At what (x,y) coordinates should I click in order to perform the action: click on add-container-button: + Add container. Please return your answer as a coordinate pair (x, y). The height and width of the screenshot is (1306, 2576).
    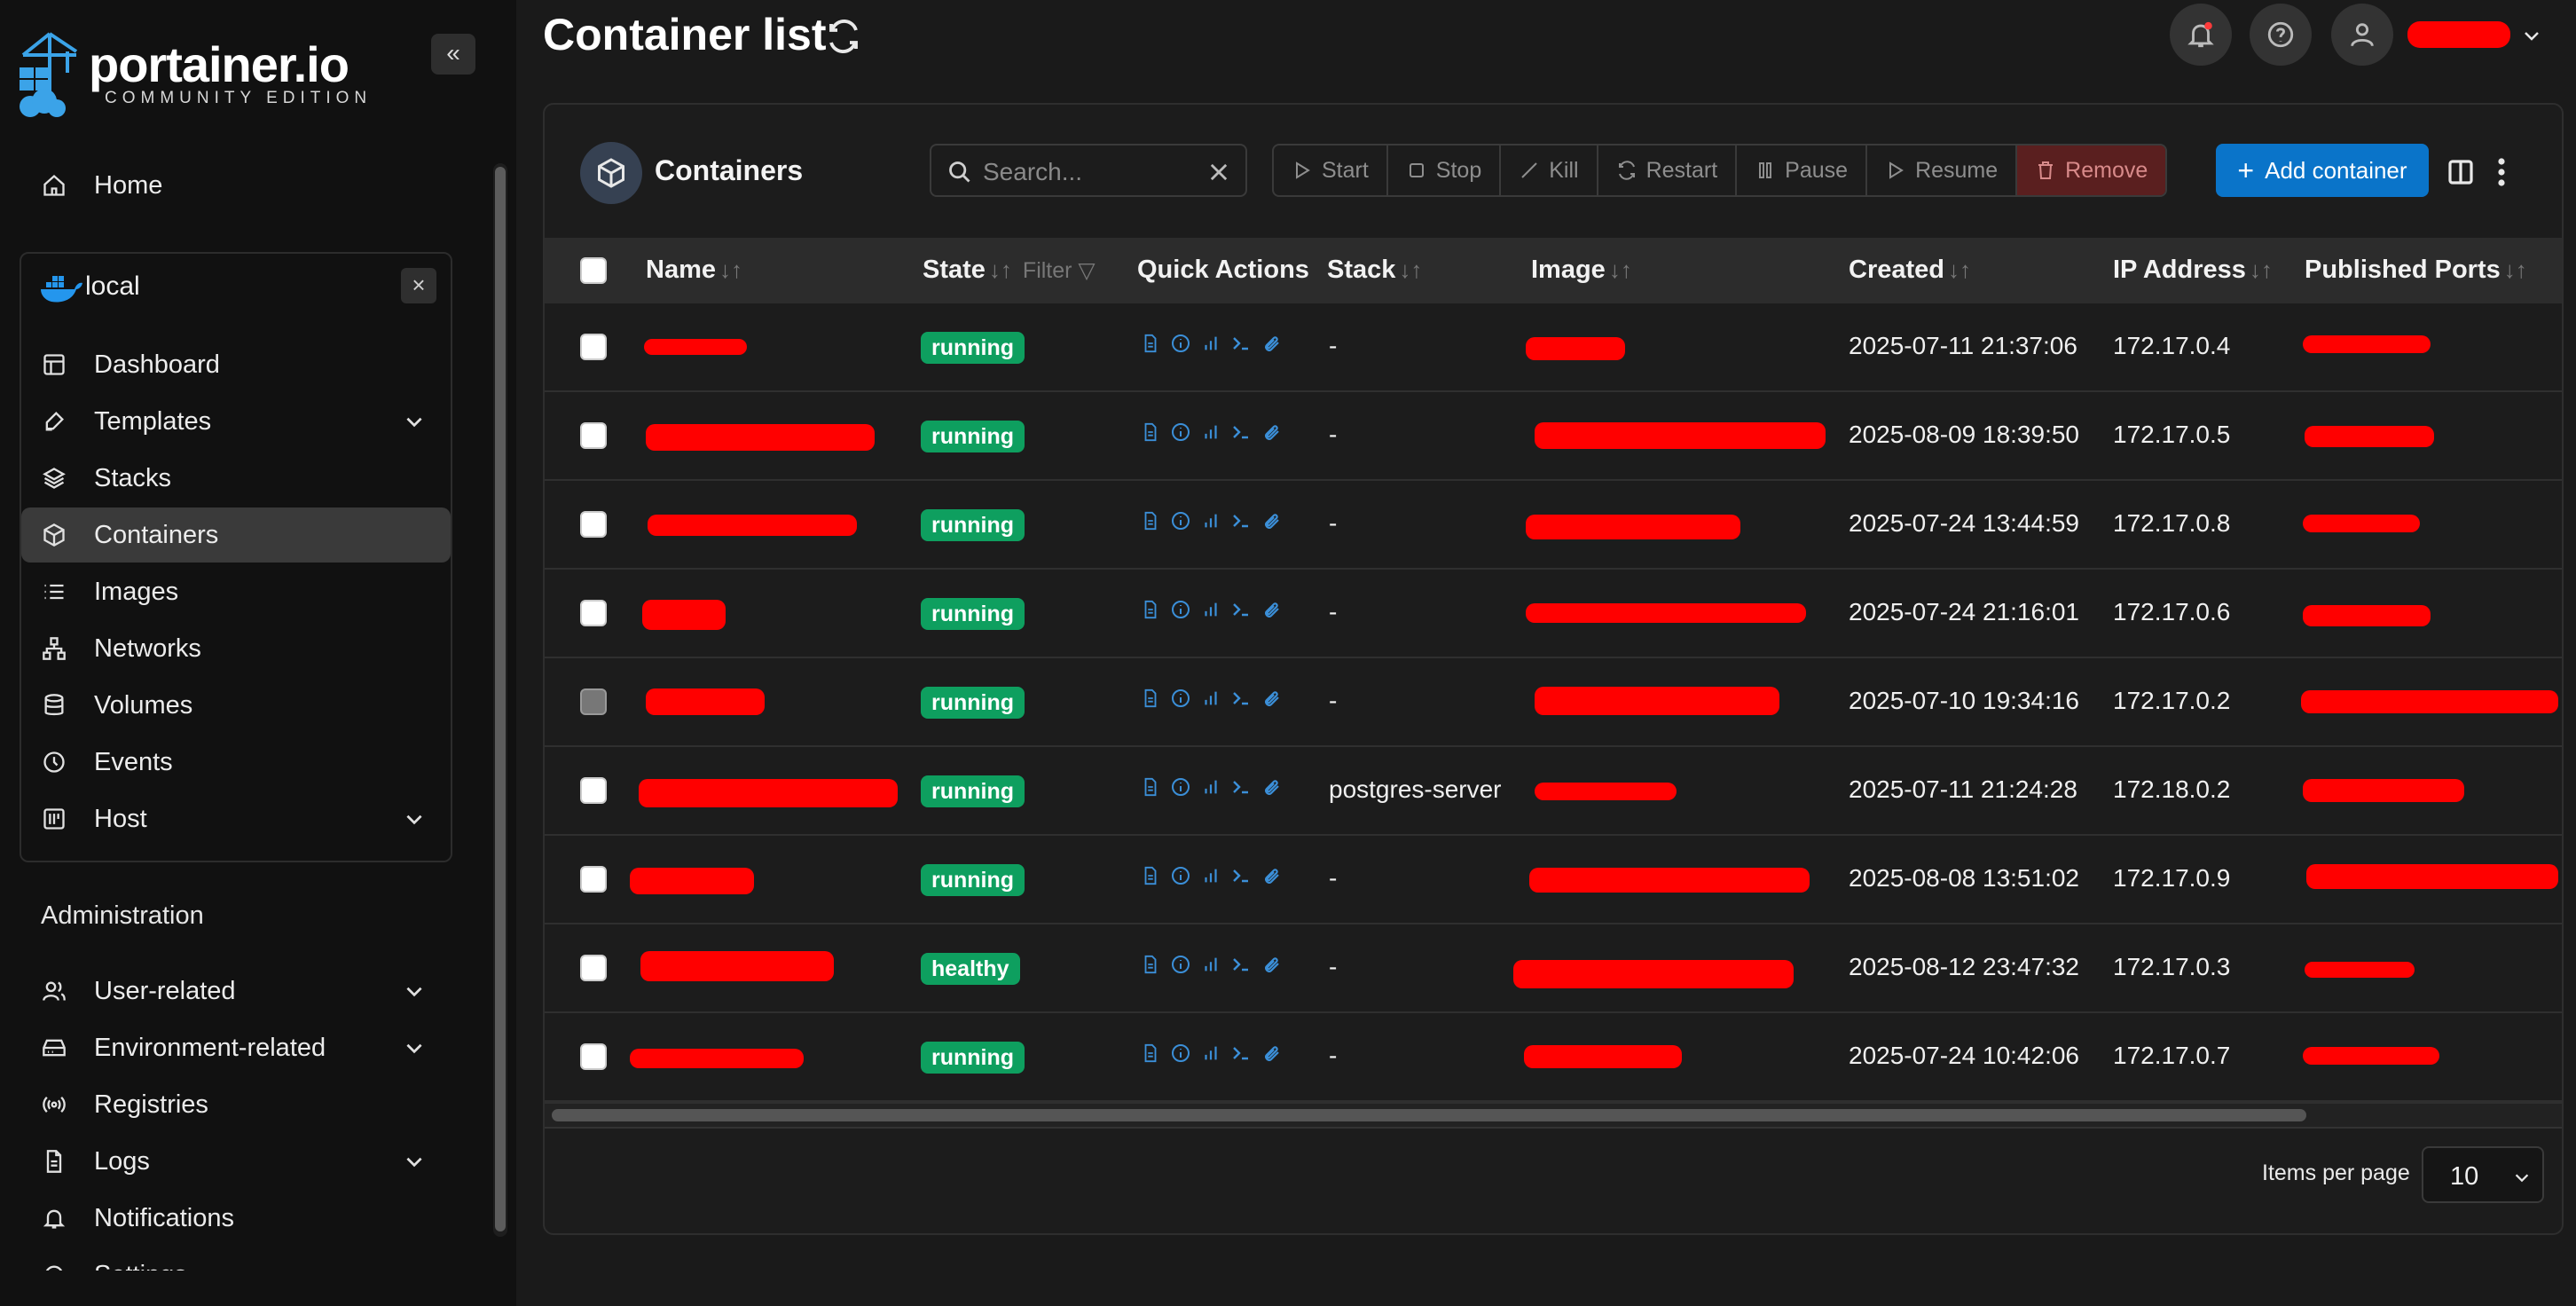
    Looking at the image, I should click on (2322, 170).